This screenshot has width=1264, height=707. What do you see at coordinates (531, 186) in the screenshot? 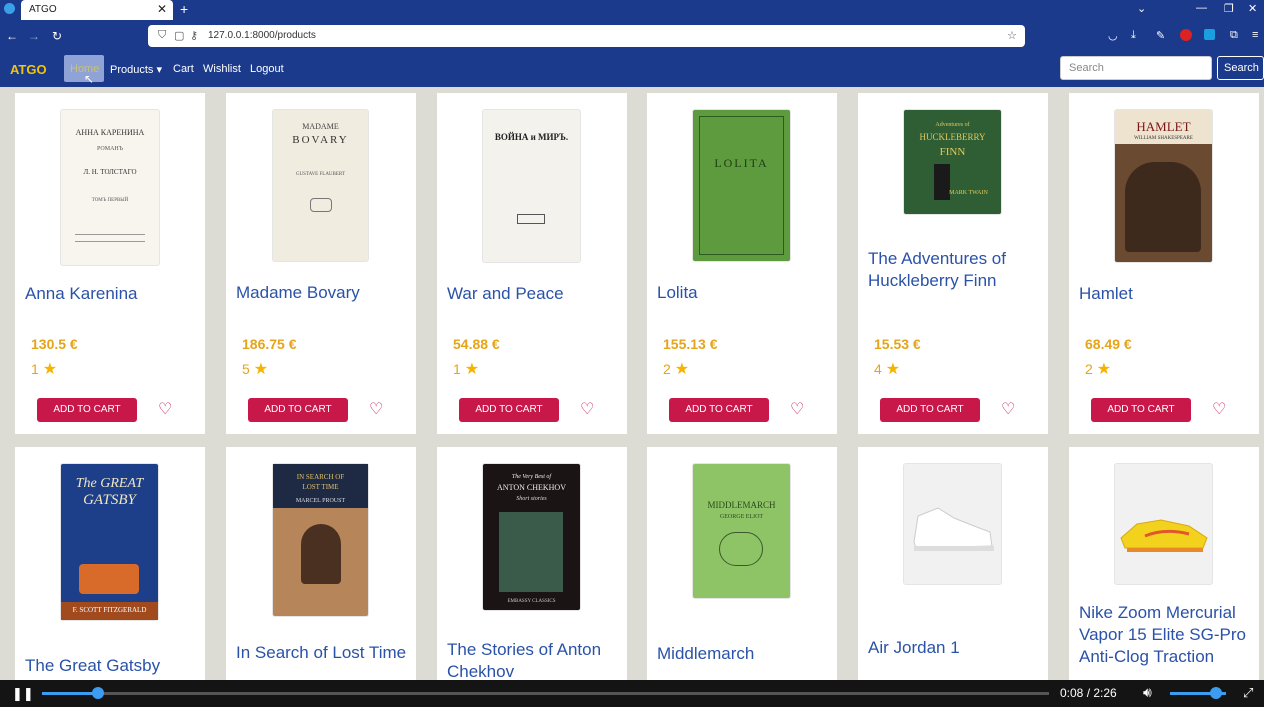
I see `product-image: ВОЙНА и МИРЪ.` at bounding box center [531, 186].